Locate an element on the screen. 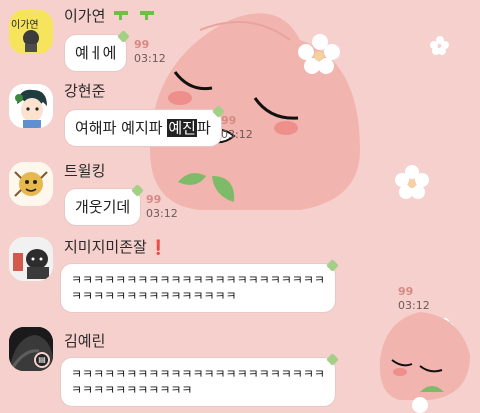 The width and height of the screenshot is (480, 413). message-text: 예ㅔ에 is located at coordinates (96, 53).